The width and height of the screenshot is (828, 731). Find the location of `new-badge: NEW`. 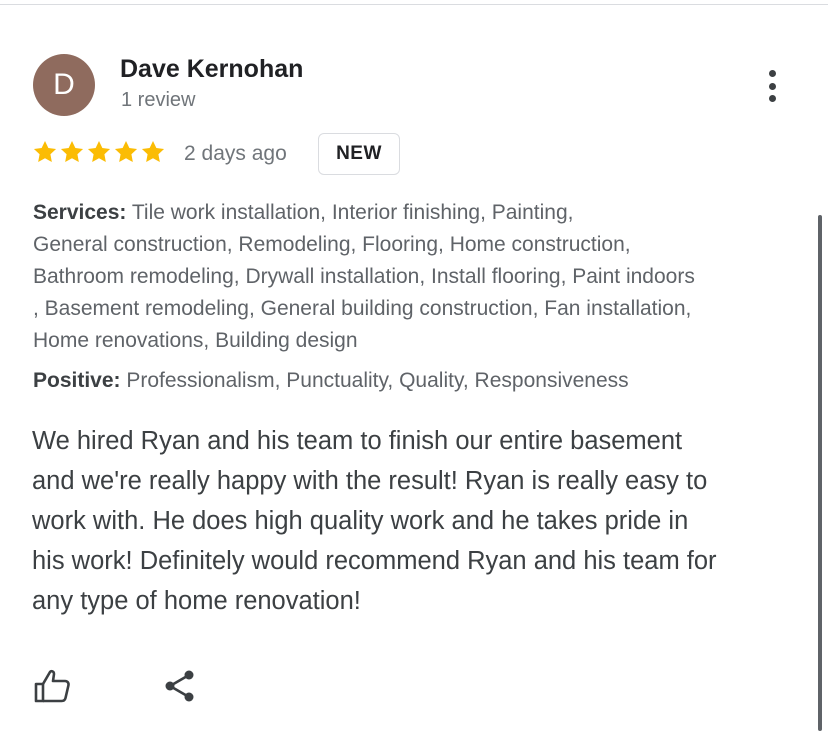

new-badge: NEW is located at coordinates (359, 154).